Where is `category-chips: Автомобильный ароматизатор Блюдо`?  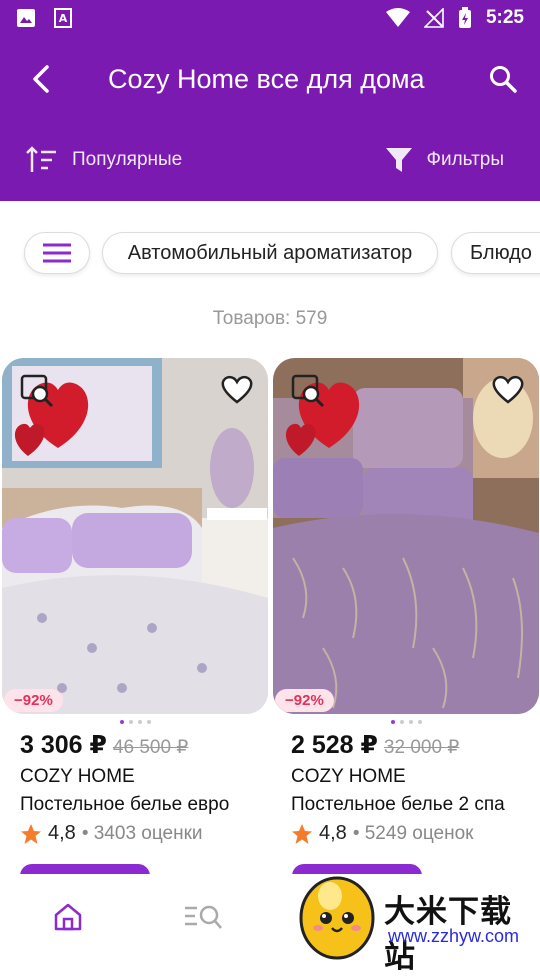 category-chips: Автомобильный ароматизатор Блюдо is located at coordinates (270, 254).